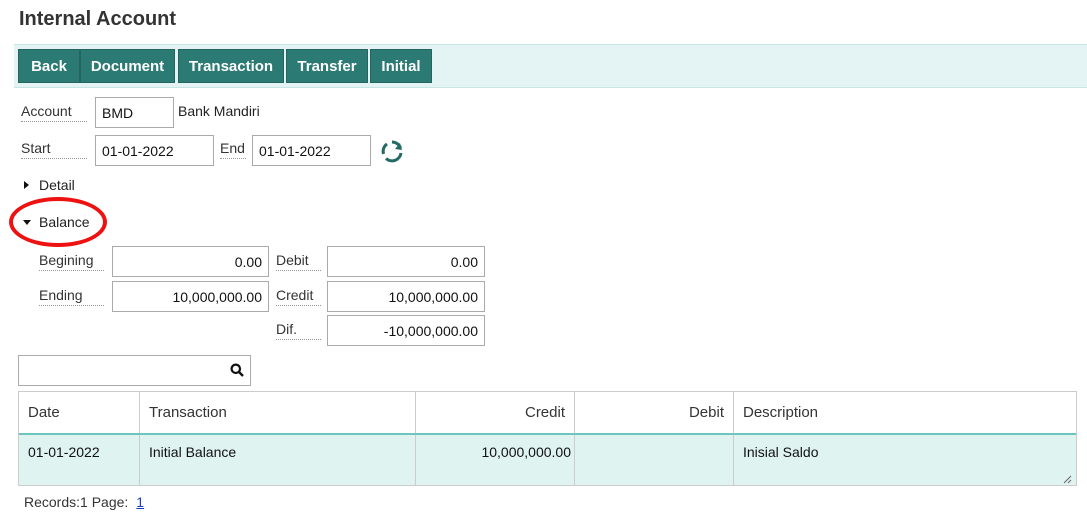 This screenshot has width=1087, height=514. What do you see at coordinates (327, 66) in the screenshot?
I see `transfer-button: Transfer` at bounding box center [327, 66].